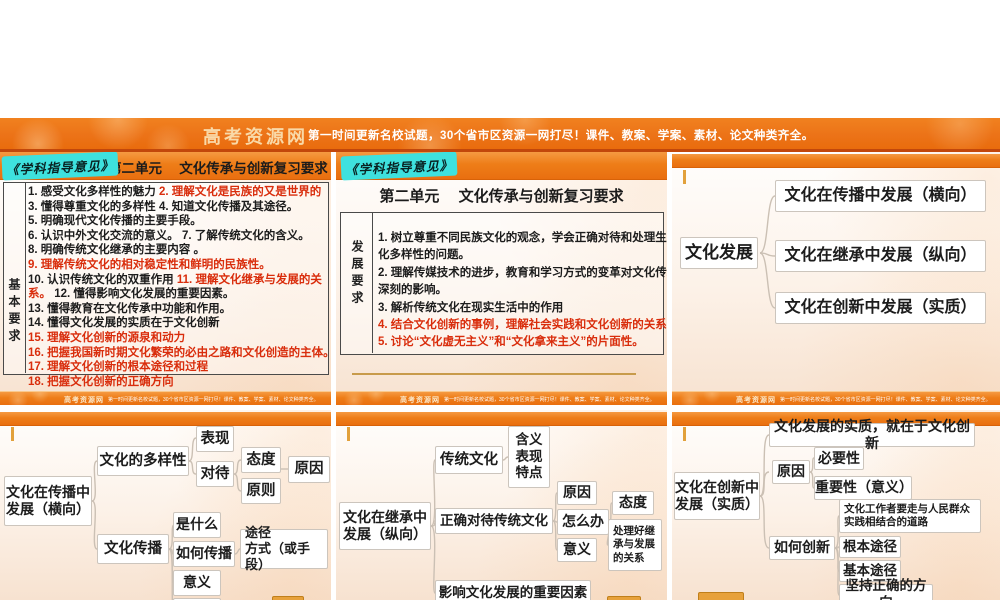 The width and height of the screenshot is (1000, 600). What do you see at coordinates (880, 256) in the screenshot?
I see `diagram-node: 文化在继承中发展（纵向）` at bounding box center [880, 256].